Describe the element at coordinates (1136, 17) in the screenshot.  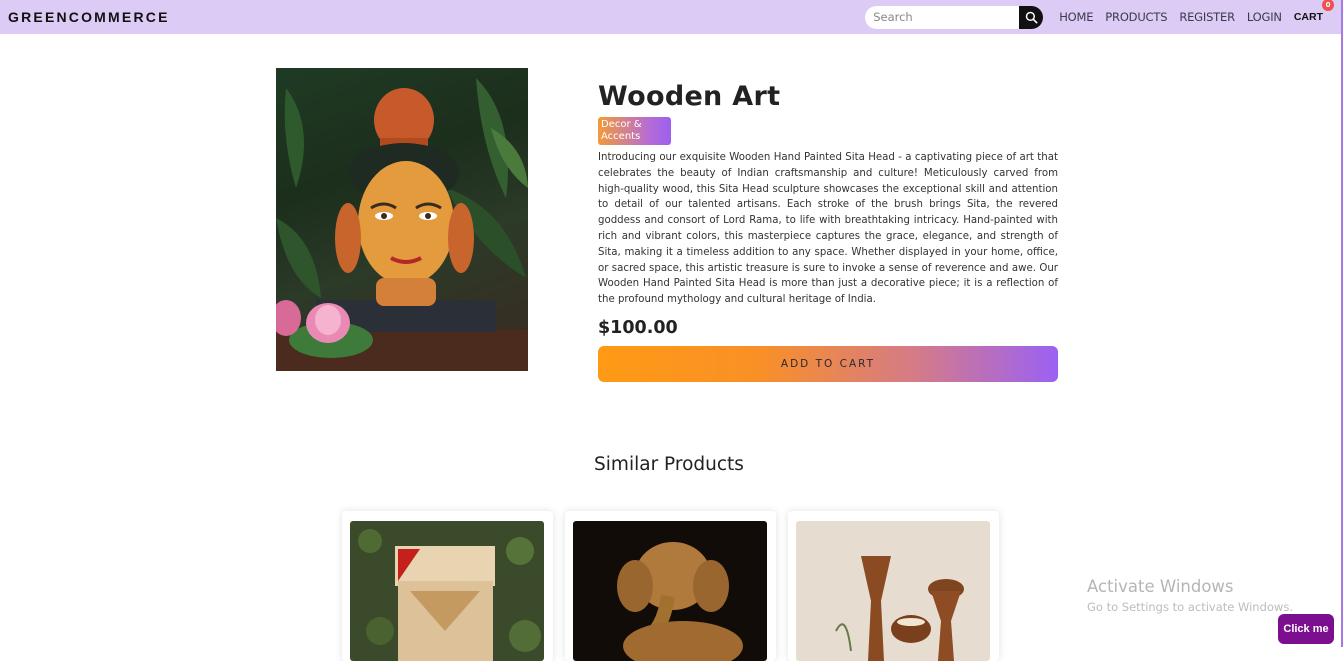
I see `nav-products: PRODUCTS` at that location.